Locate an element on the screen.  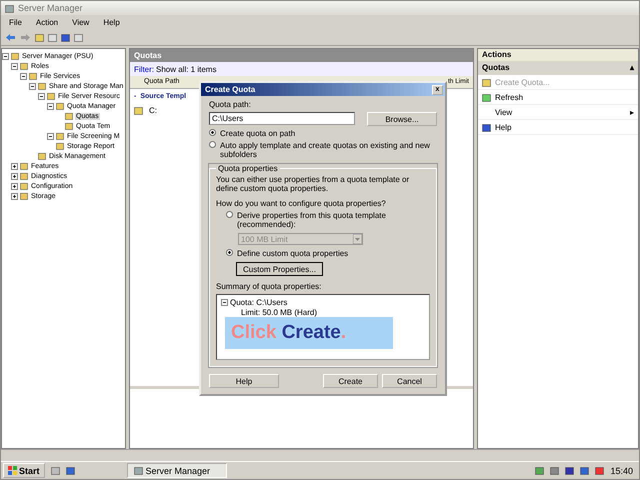
task-link: View ▸ is located at coordinates (558, 112).